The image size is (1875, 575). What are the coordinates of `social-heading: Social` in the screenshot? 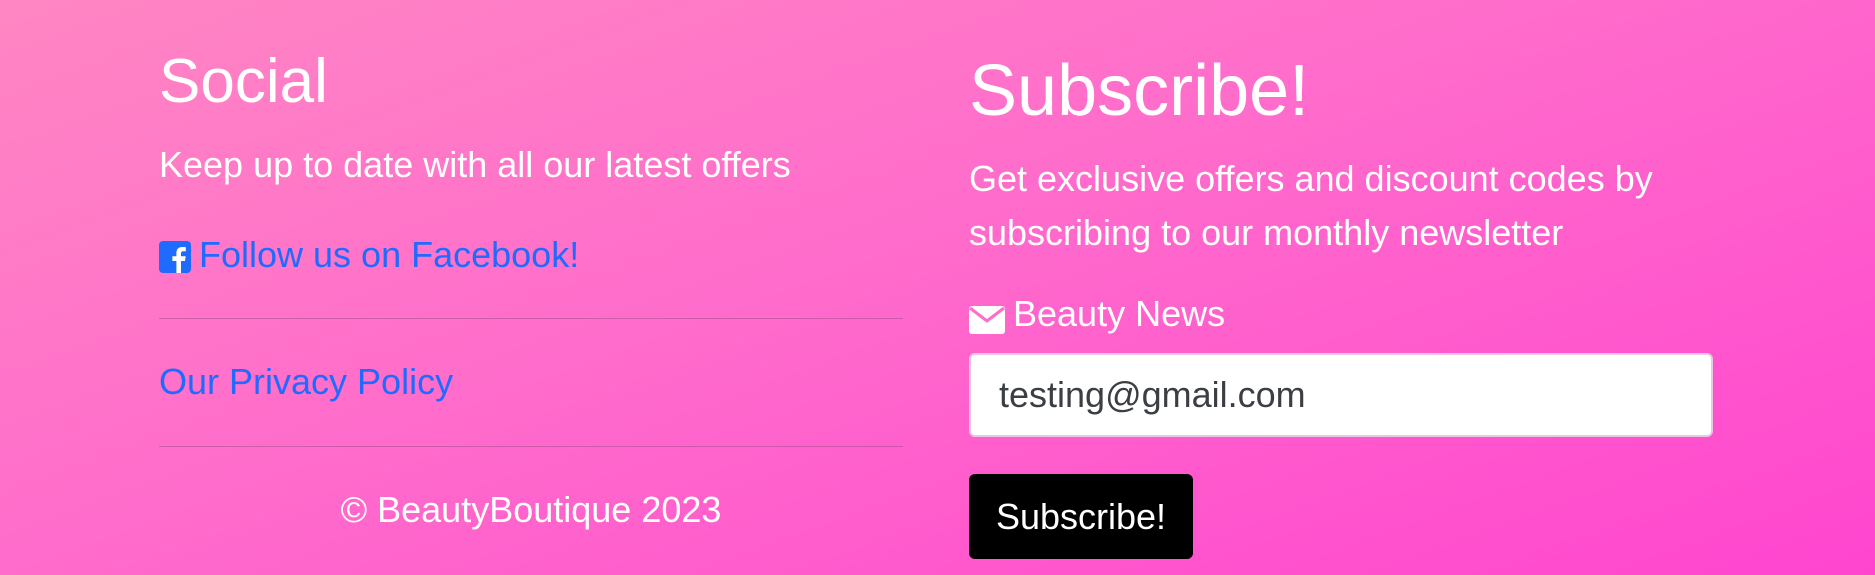 It's located at (243, 81).